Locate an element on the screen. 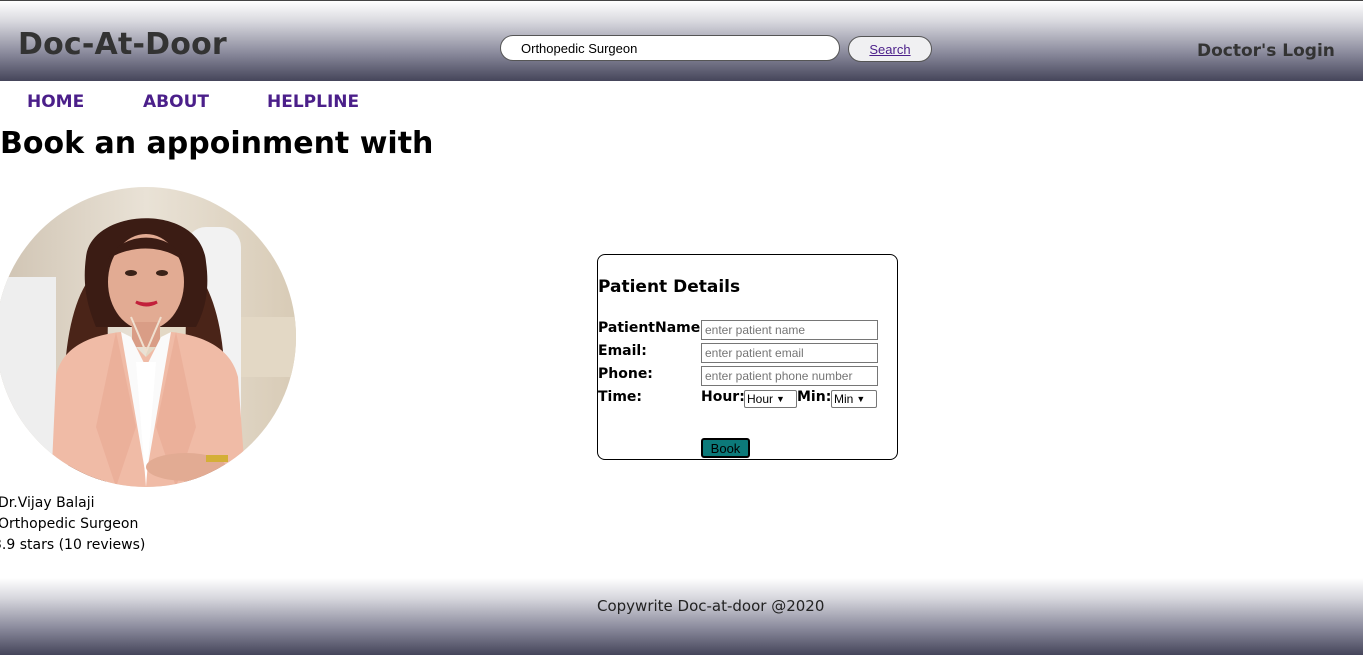 The image size is (1363, 655). email-label: Email: is located at coordinates (622, 351).